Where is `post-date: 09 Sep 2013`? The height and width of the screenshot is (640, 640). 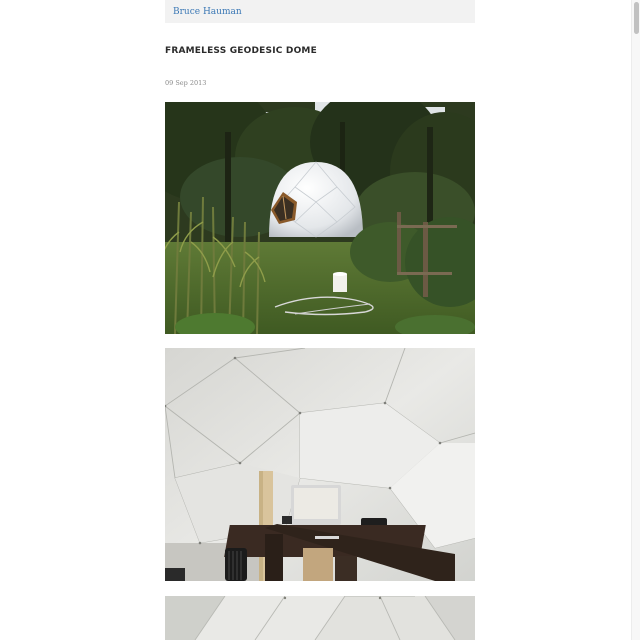 post-date: 09 Sep 2013 is located at coordinates (186, 83).